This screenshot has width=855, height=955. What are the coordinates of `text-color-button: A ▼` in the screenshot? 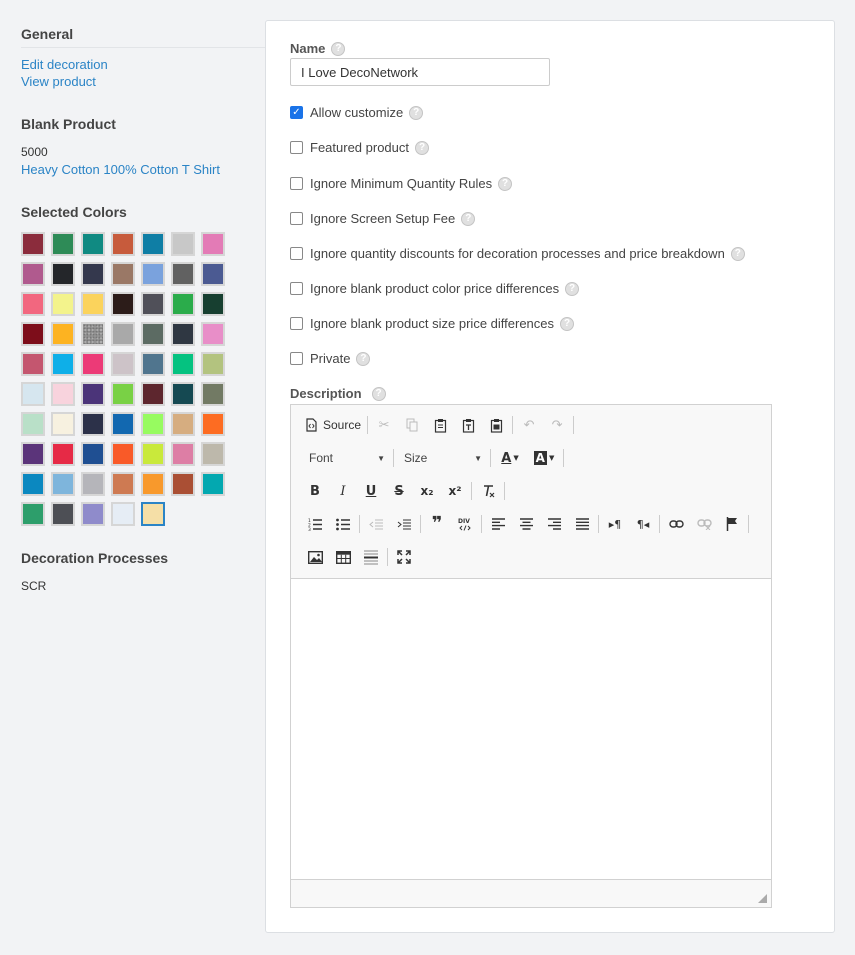 It's located at (510, 458).